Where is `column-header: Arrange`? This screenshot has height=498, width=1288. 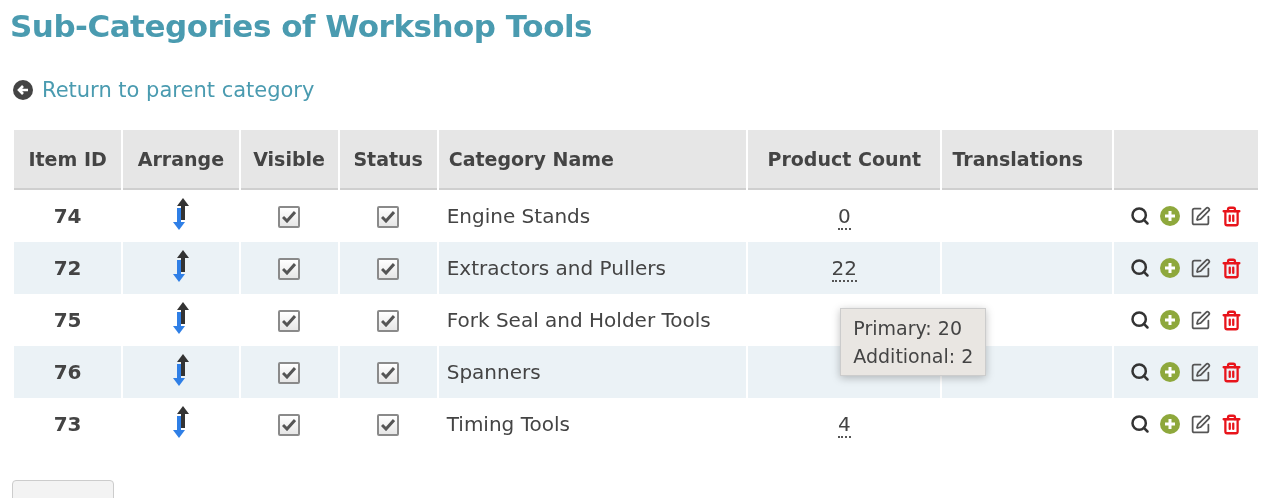 column-header: Arrange is located at coordinates (181, 160).